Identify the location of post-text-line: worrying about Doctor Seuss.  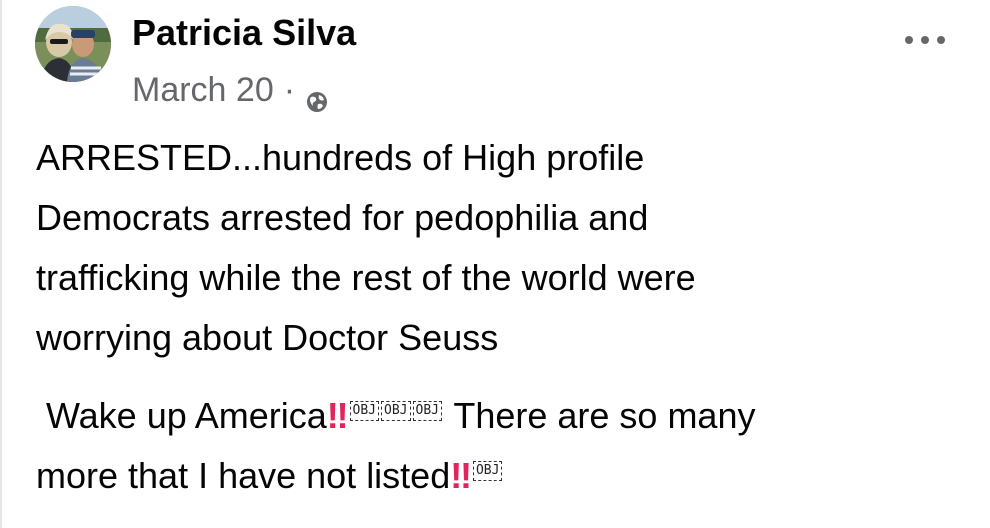
(267, 337).